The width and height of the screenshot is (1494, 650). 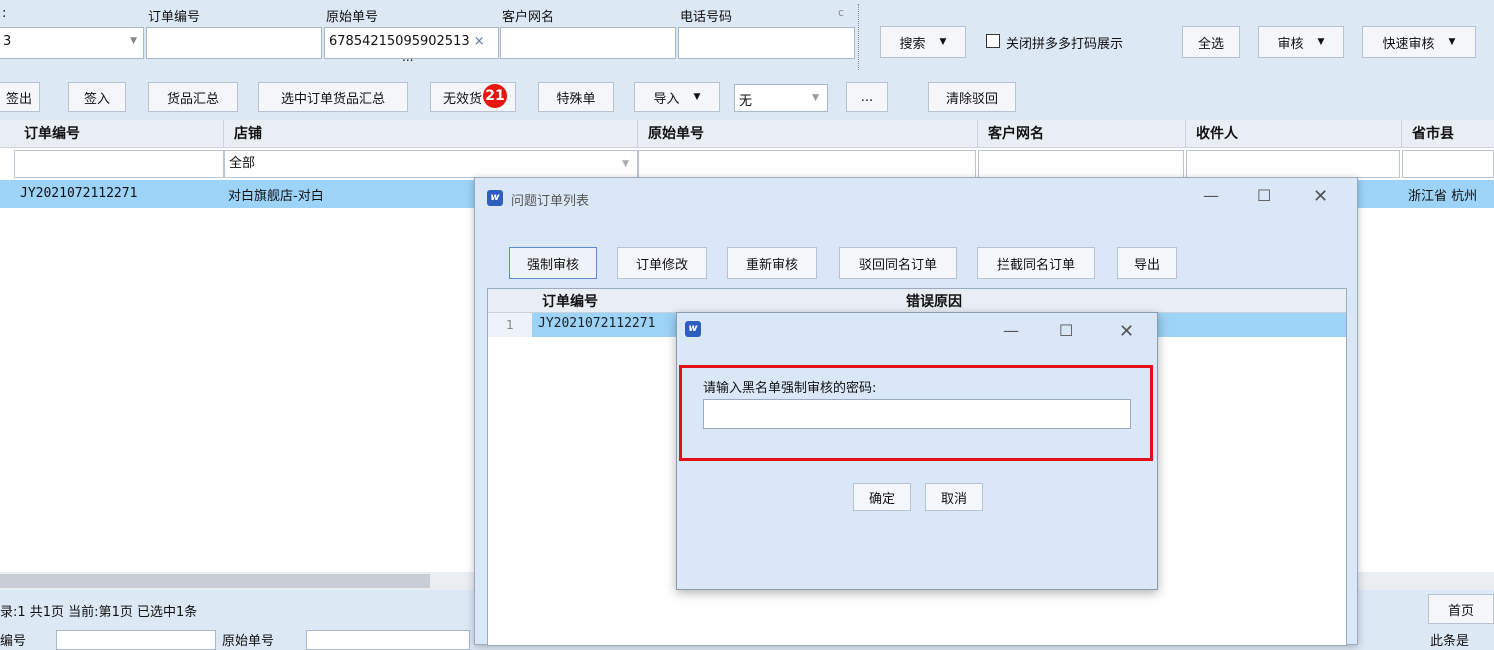 What do you see at coordinates (550, 201) in the screenshot?
I see `dialog-title: 问题订单列表` at bounding box center [550, 201].